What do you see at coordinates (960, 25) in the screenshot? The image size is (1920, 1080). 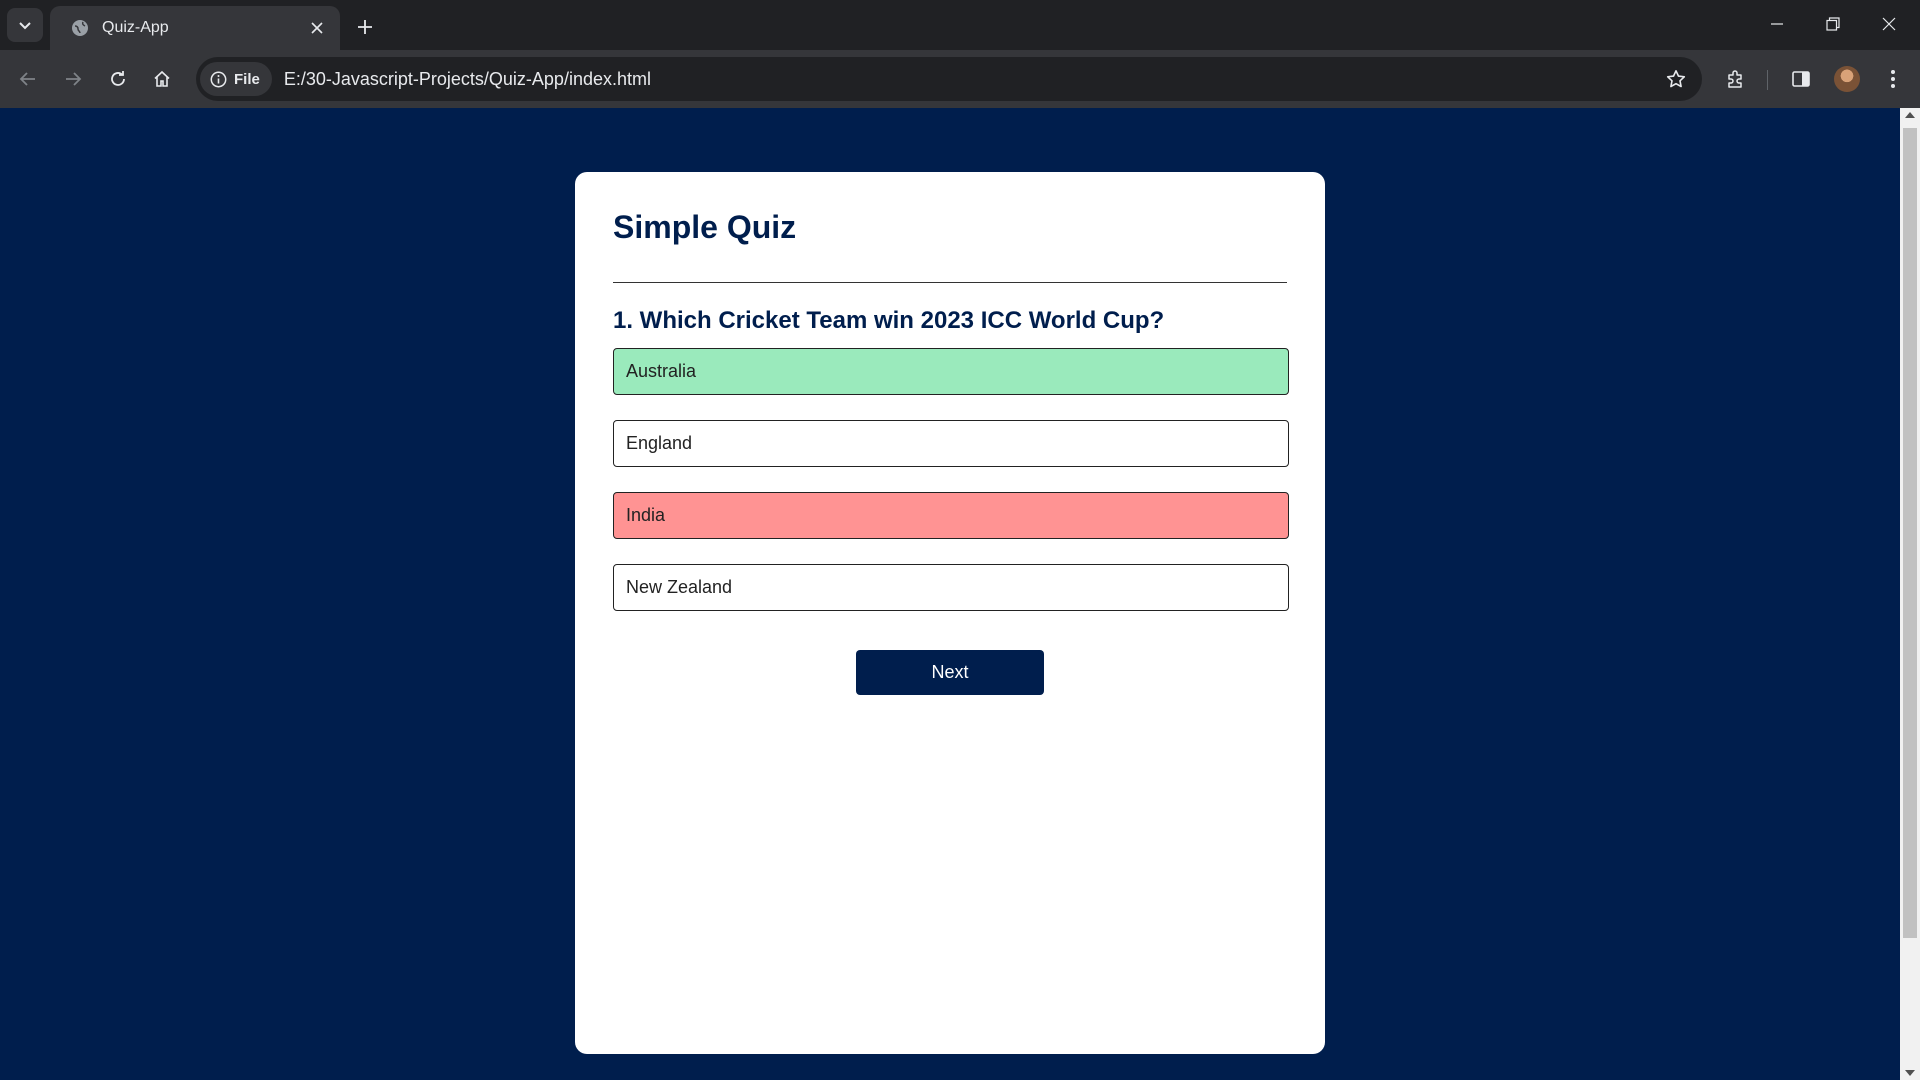 I see `tab-bar: Quiz-App` at bounding box center [960, 25].